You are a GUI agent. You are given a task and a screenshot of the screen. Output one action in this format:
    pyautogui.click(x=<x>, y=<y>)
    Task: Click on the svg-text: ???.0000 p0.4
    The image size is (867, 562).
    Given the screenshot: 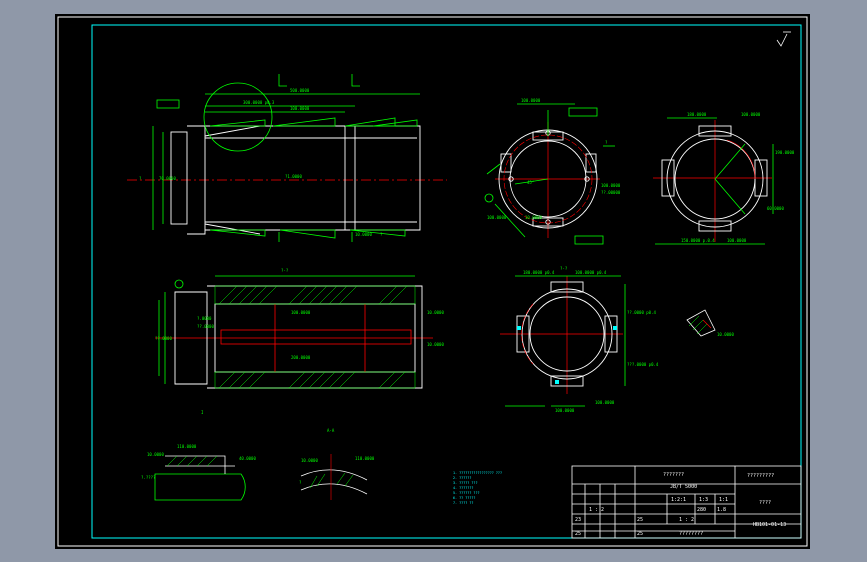 What is the action you would take?
    pyautogui.click(x=643, y=364)
    